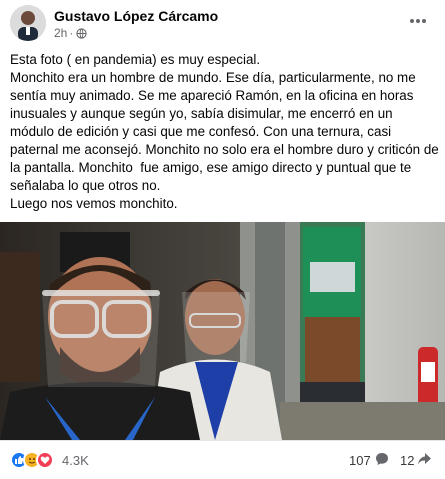 The image size is (445, 479). I want to click on shares-count: 12, so click(416, 460).